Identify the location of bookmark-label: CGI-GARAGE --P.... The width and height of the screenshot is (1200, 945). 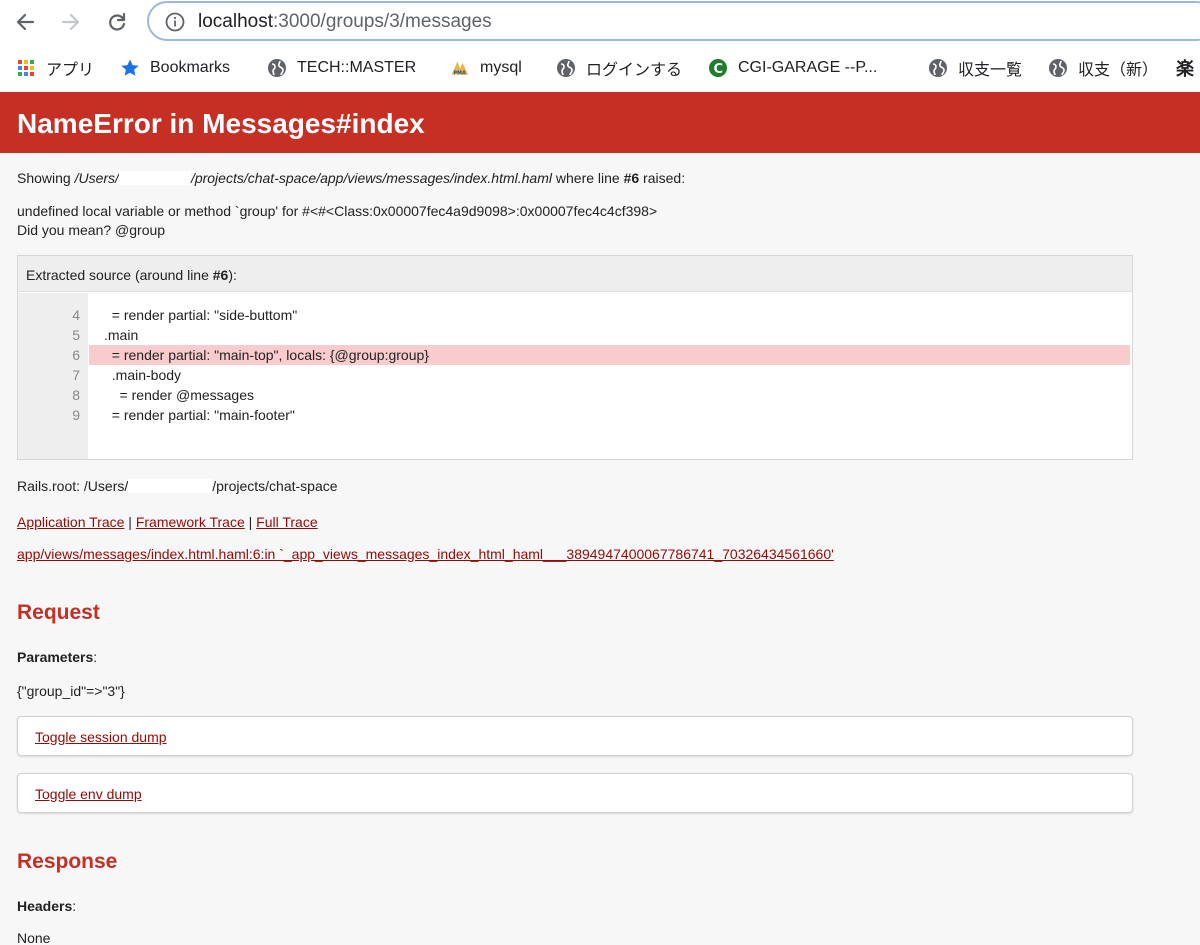
(808, 67).